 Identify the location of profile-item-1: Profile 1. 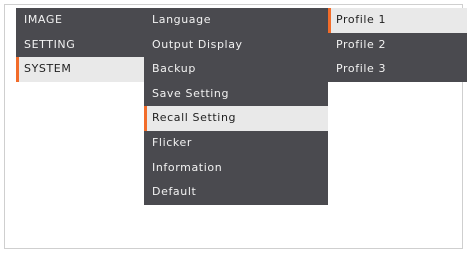
(397, 20).